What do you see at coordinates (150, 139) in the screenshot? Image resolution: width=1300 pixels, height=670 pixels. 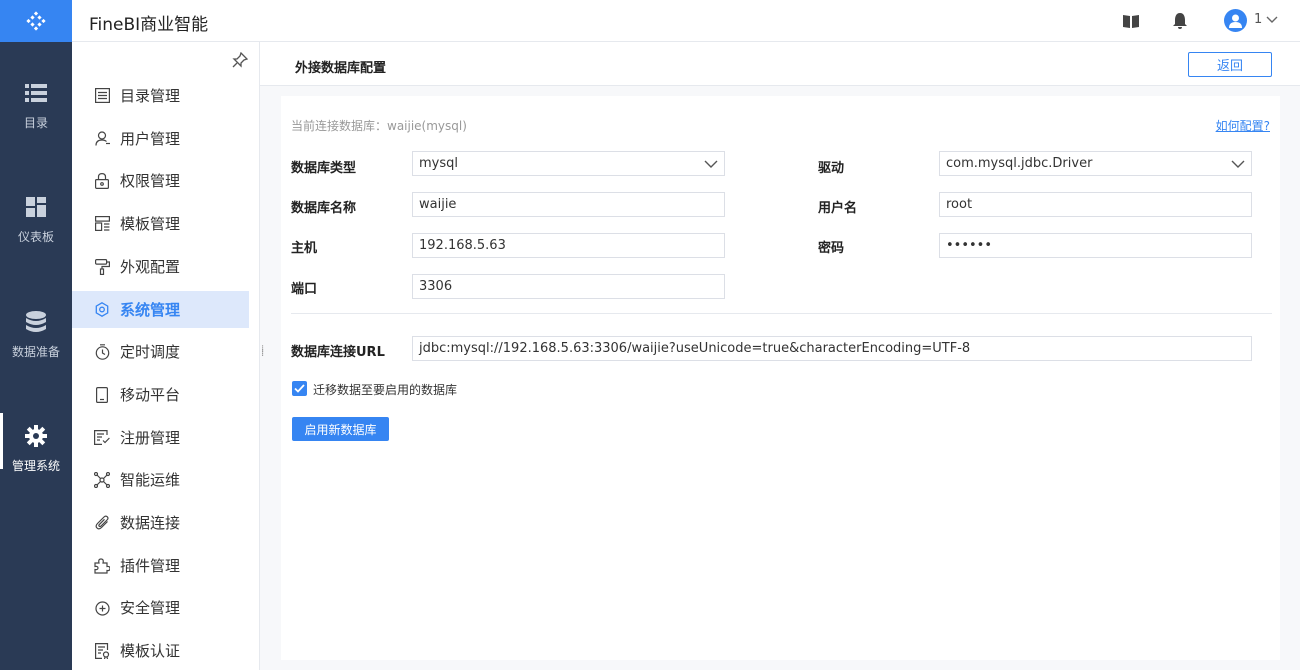 I see `sidebar-item-label: 用户管理` at bounding box center [150, 139].